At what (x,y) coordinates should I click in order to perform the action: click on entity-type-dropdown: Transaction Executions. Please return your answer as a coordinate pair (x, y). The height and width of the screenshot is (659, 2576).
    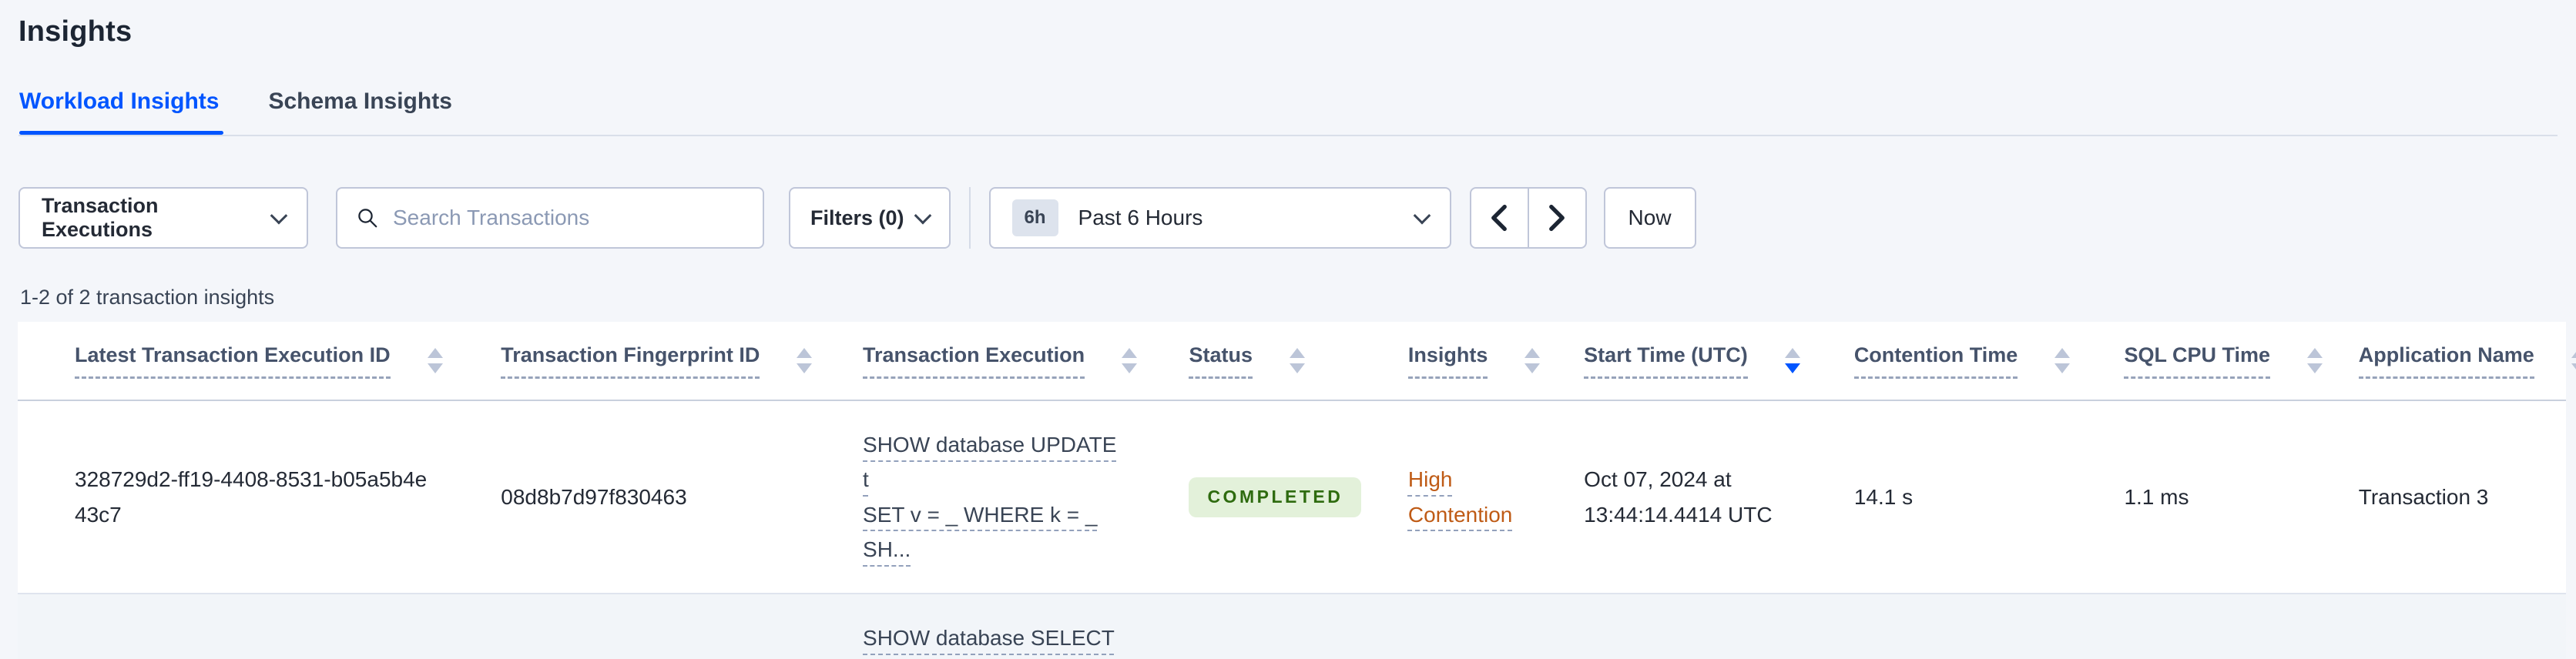
    Looking at the image, I should click on (163, 218).